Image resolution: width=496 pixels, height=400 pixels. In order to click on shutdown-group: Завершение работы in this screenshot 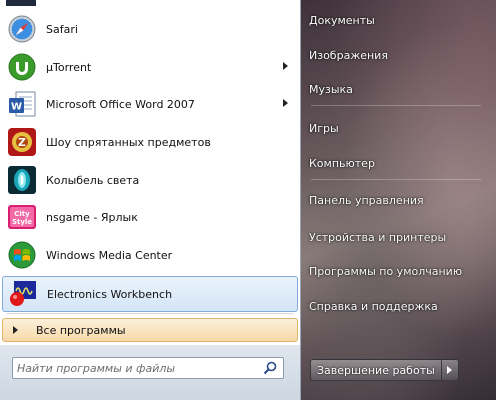, I will do `click(384, 370)`.